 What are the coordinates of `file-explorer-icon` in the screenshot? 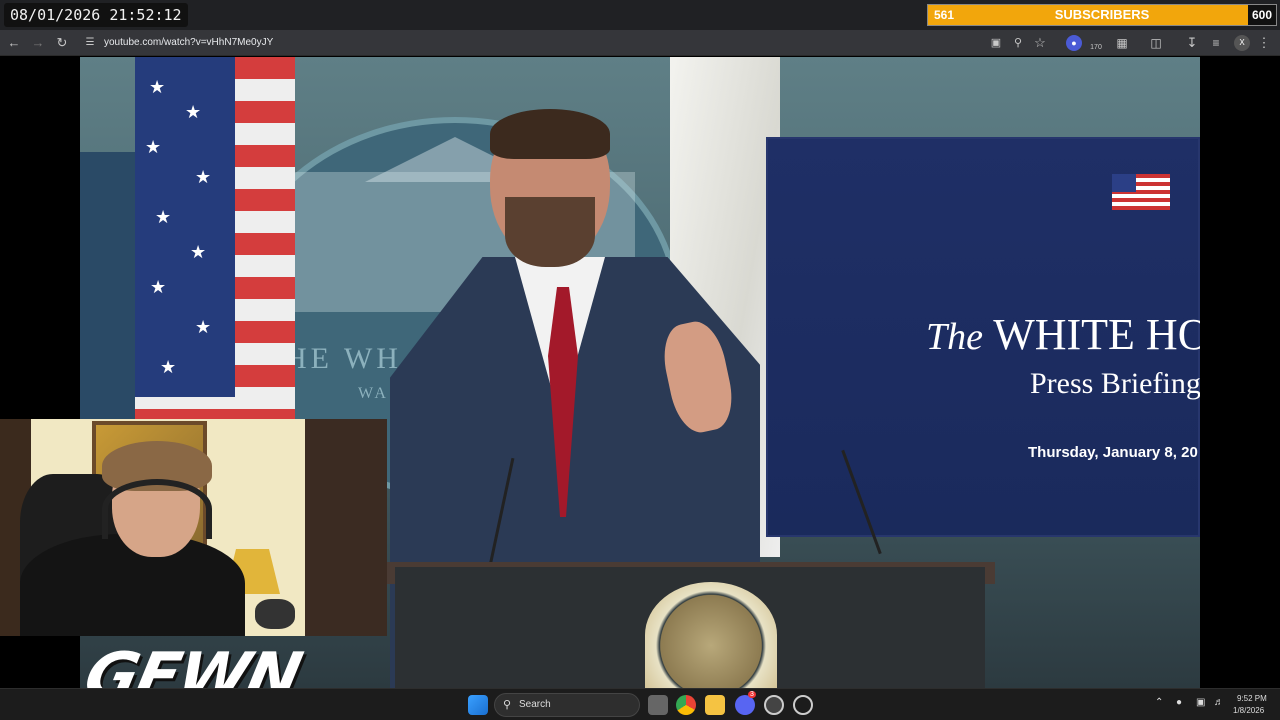 It's located at (715, 705).